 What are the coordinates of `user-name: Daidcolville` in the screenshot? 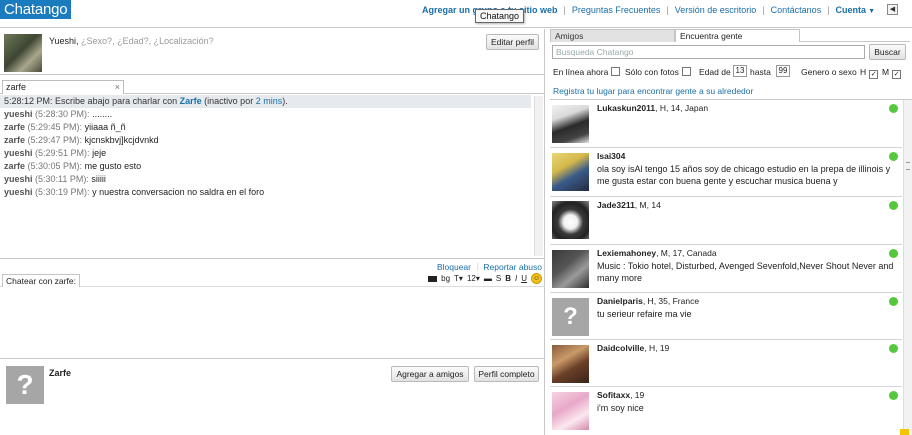 It's located at (620, 348).